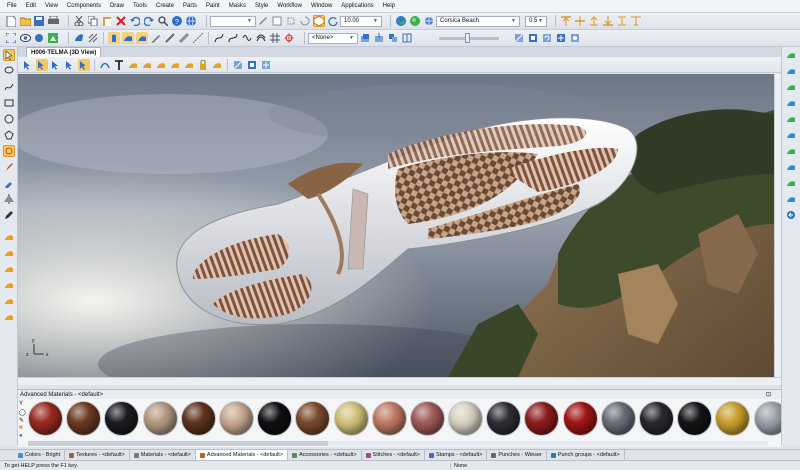 Image resolution: width=800 pixels, height=470 pixels. Describe the element at coordinates (242, 455) in the screenshot. I see `library-tab: Advanced Materials - <default>` at that location.